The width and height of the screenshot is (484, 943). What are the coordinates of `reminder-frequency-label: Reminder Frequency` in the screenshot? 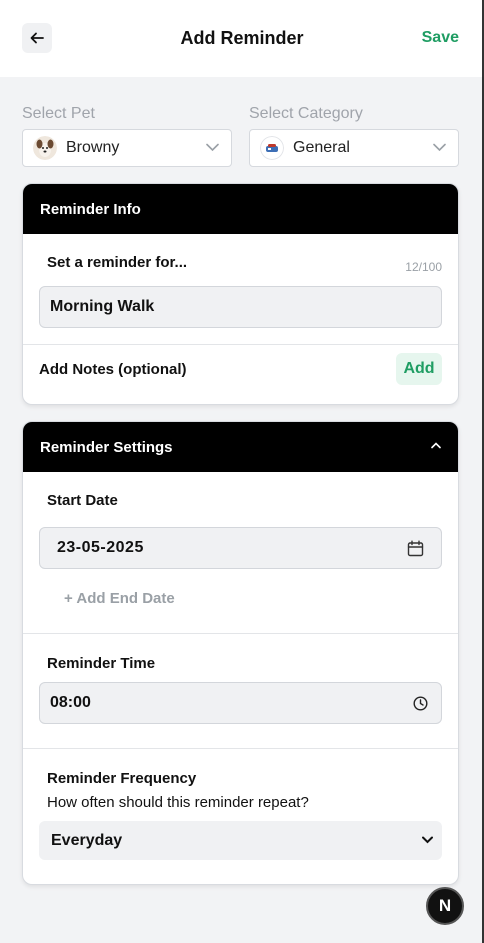 It's located at (122, 778).